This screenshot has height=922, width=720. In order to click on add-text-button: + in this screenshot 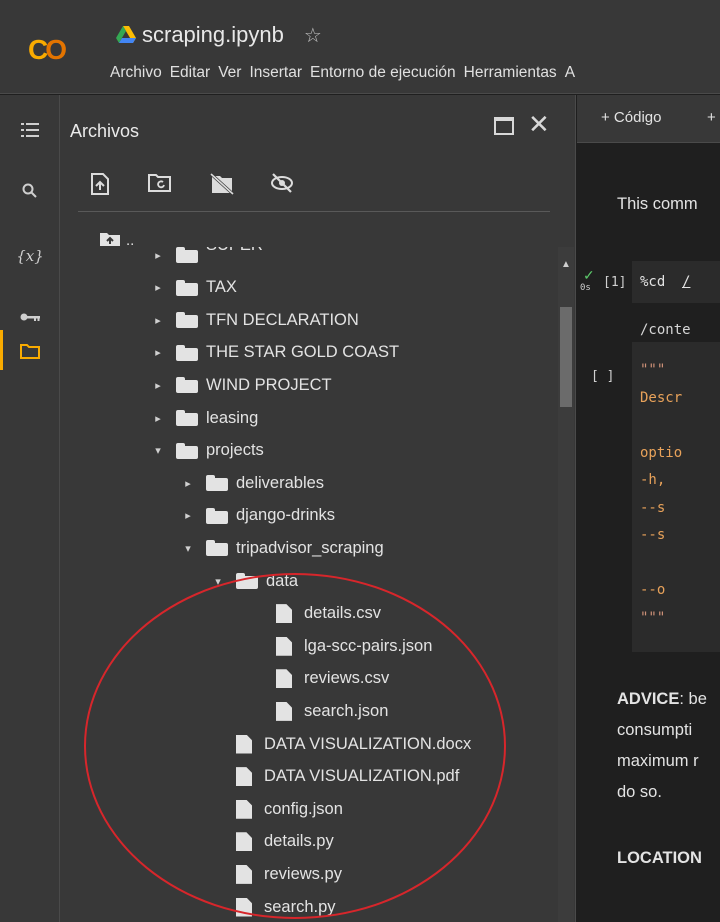, I will do `click(711, 117)`.